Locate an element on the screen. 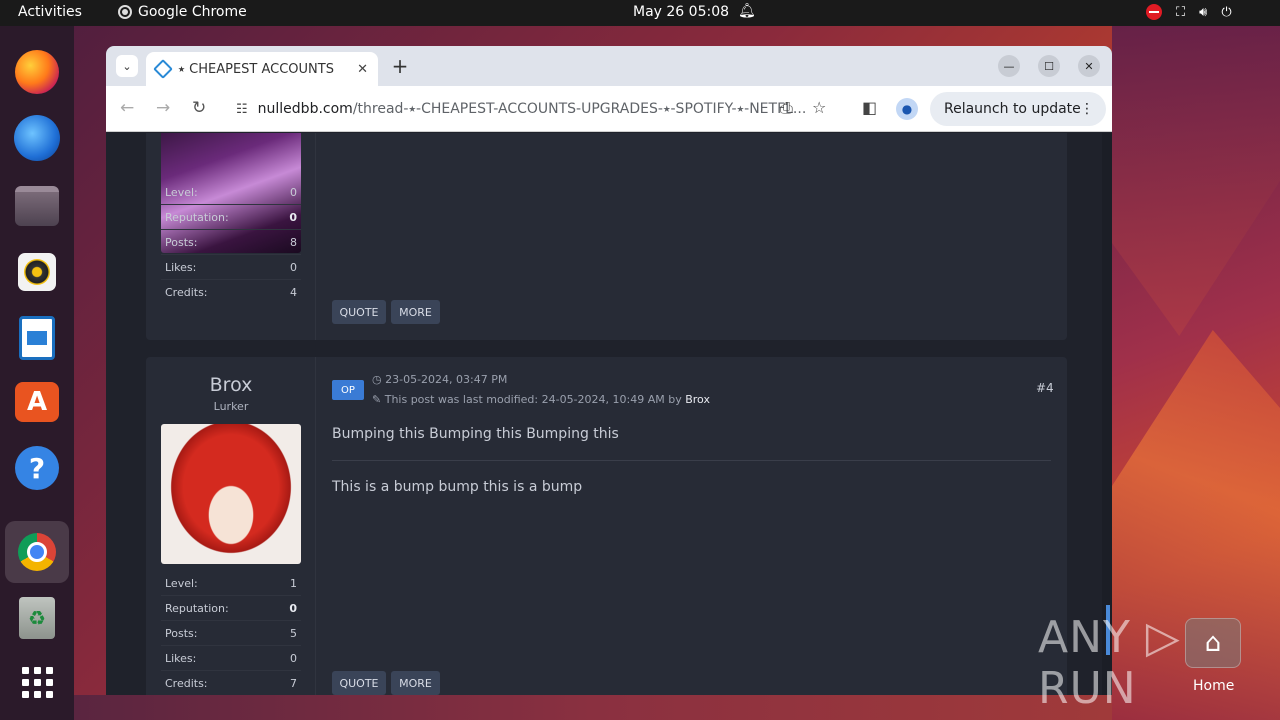 Image resolution: width=1280 pixels, height=720 pixels. dock-trash: ♻ is located at coordinates (37, 618).